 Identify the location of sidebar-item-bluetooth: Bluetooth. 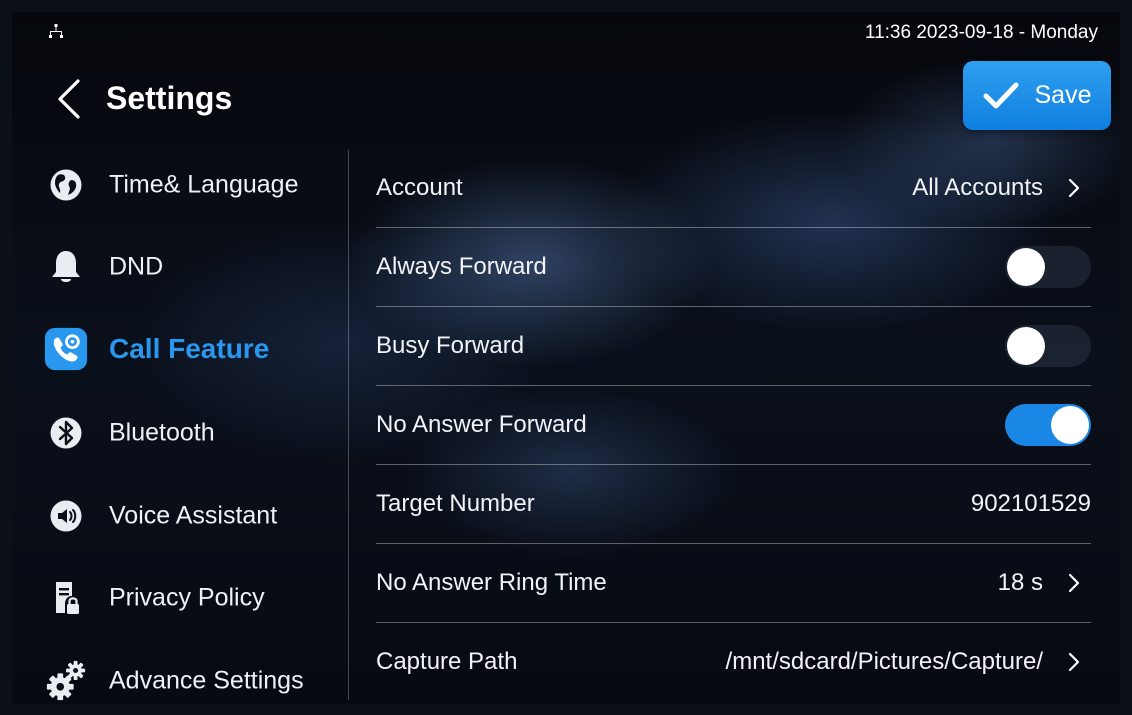
(190, 433).